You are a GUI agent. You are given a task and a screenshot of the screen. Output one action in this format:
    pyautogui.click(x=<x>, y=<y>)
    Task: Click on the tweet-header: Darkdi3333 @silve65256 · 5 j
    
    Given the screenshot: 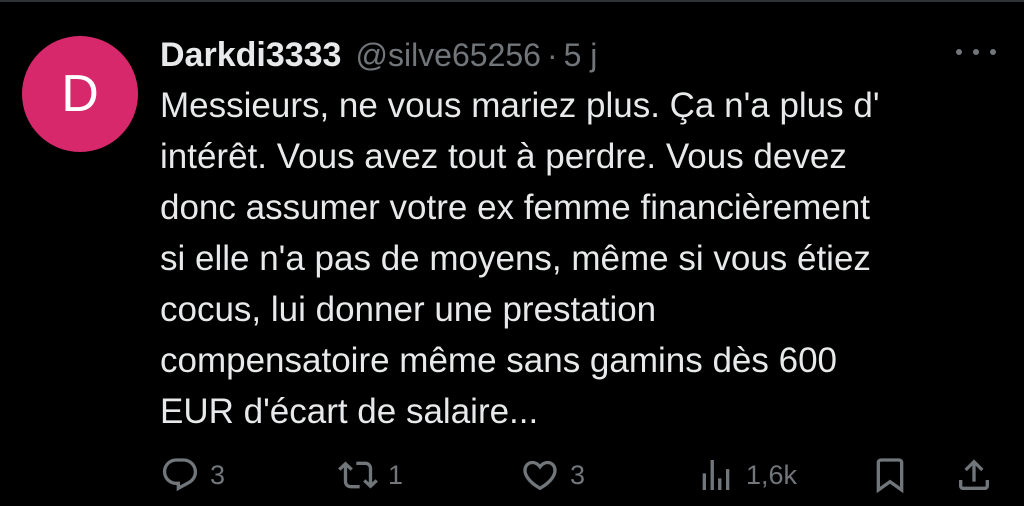 What is the action you would take?
    pyautogui.click(x=557, y=55)
    